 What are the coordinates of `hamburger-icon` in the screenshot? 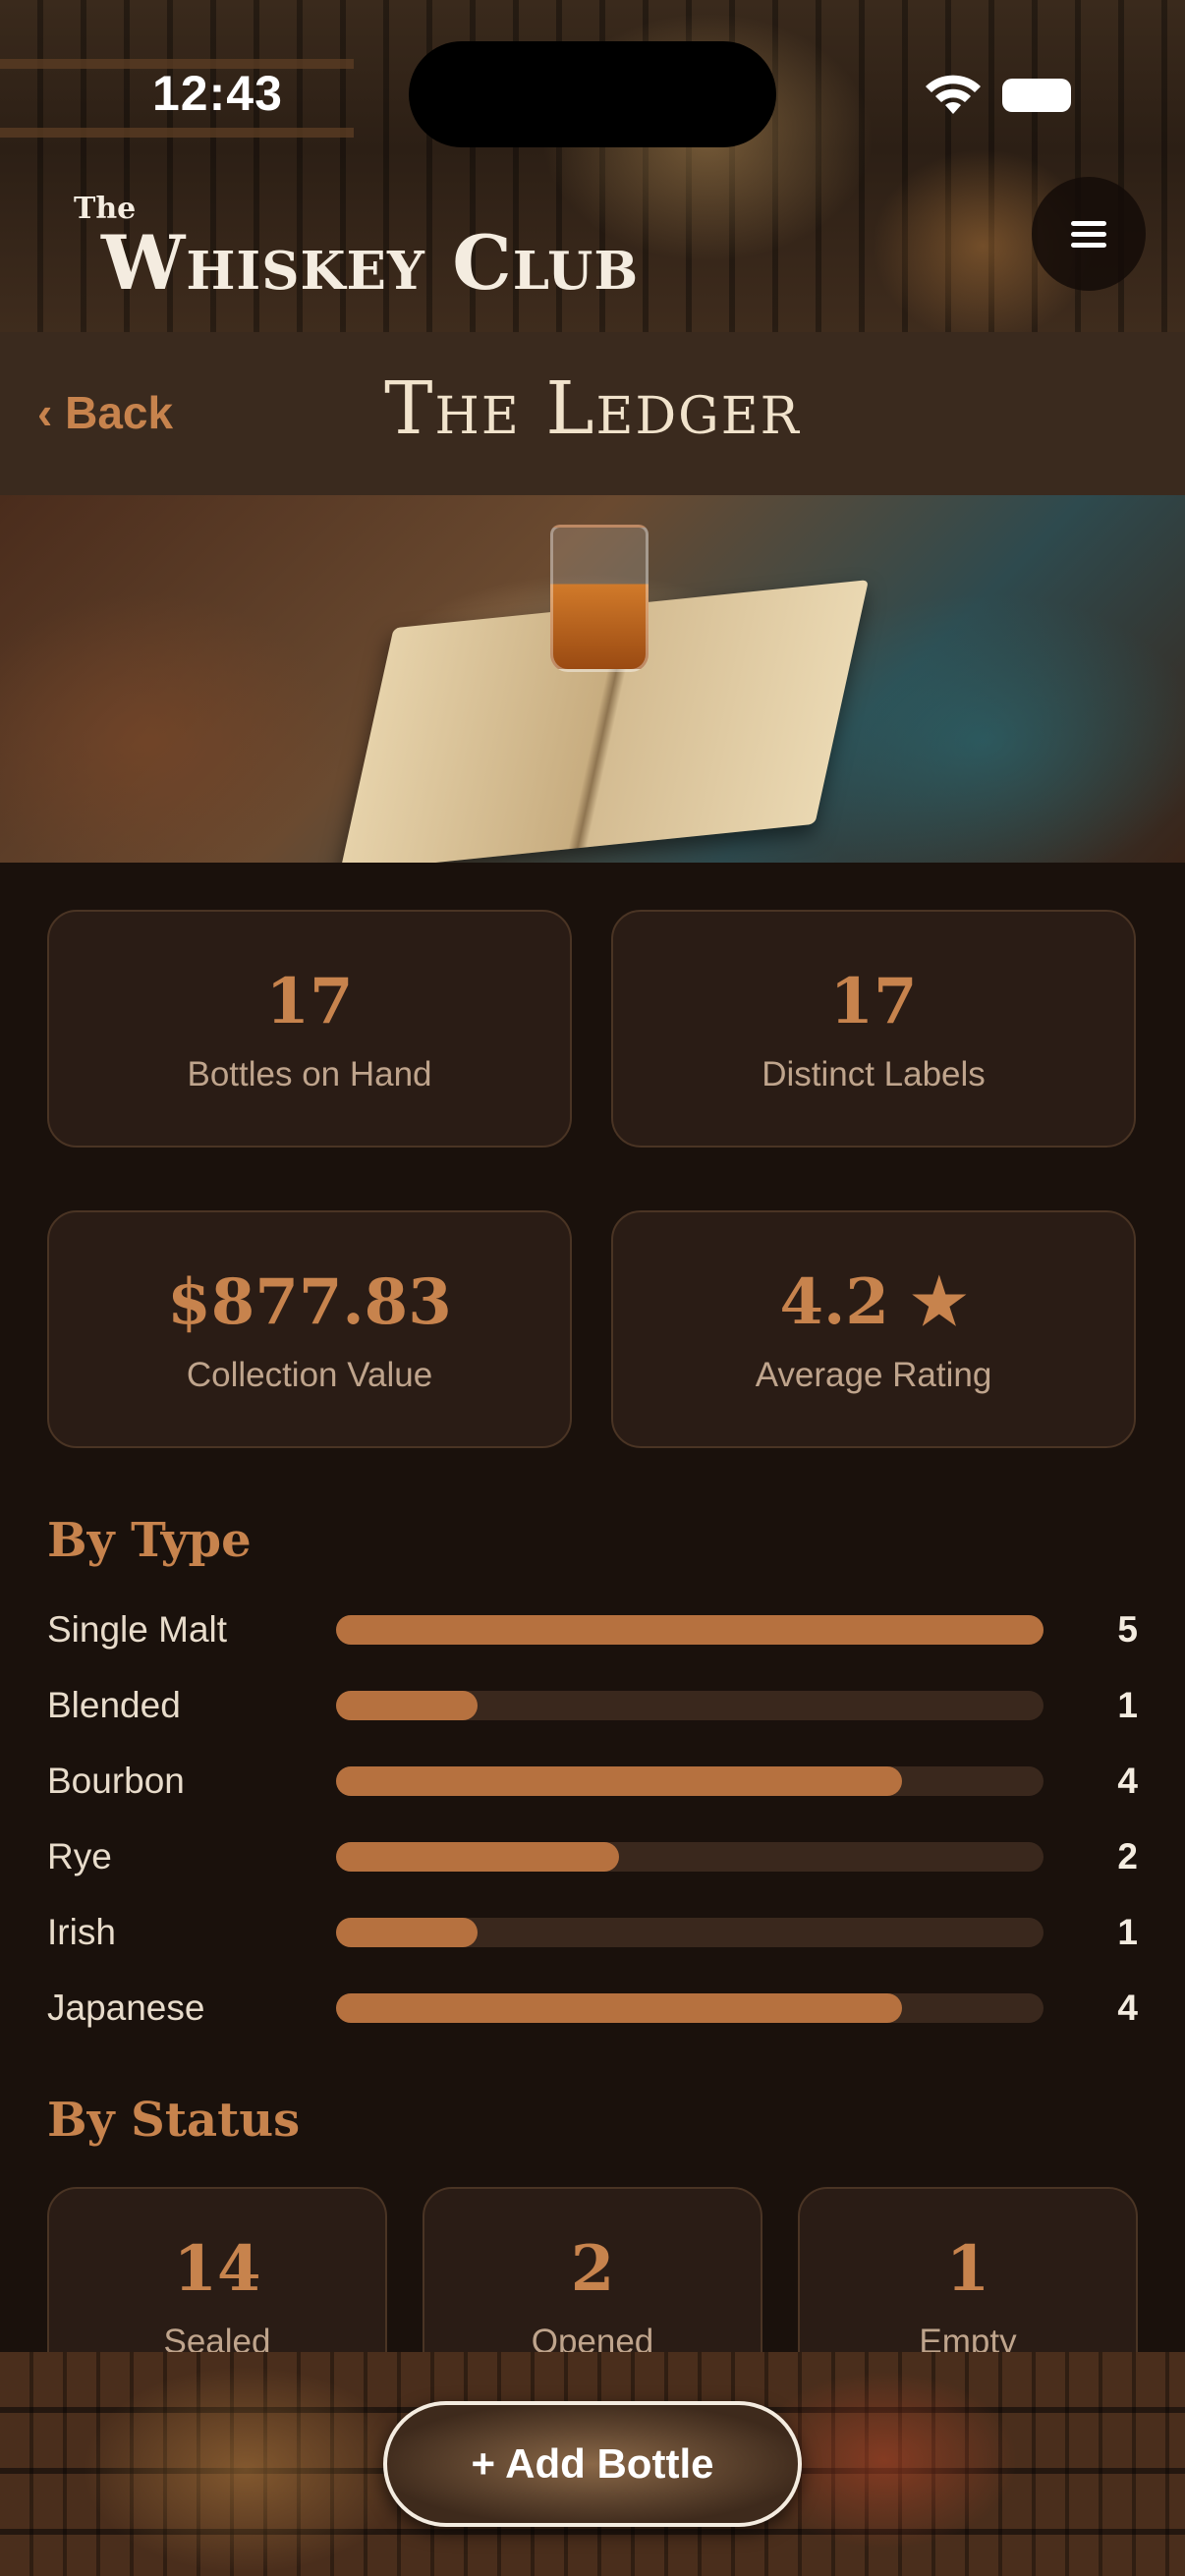 It's located at (1088, 234).